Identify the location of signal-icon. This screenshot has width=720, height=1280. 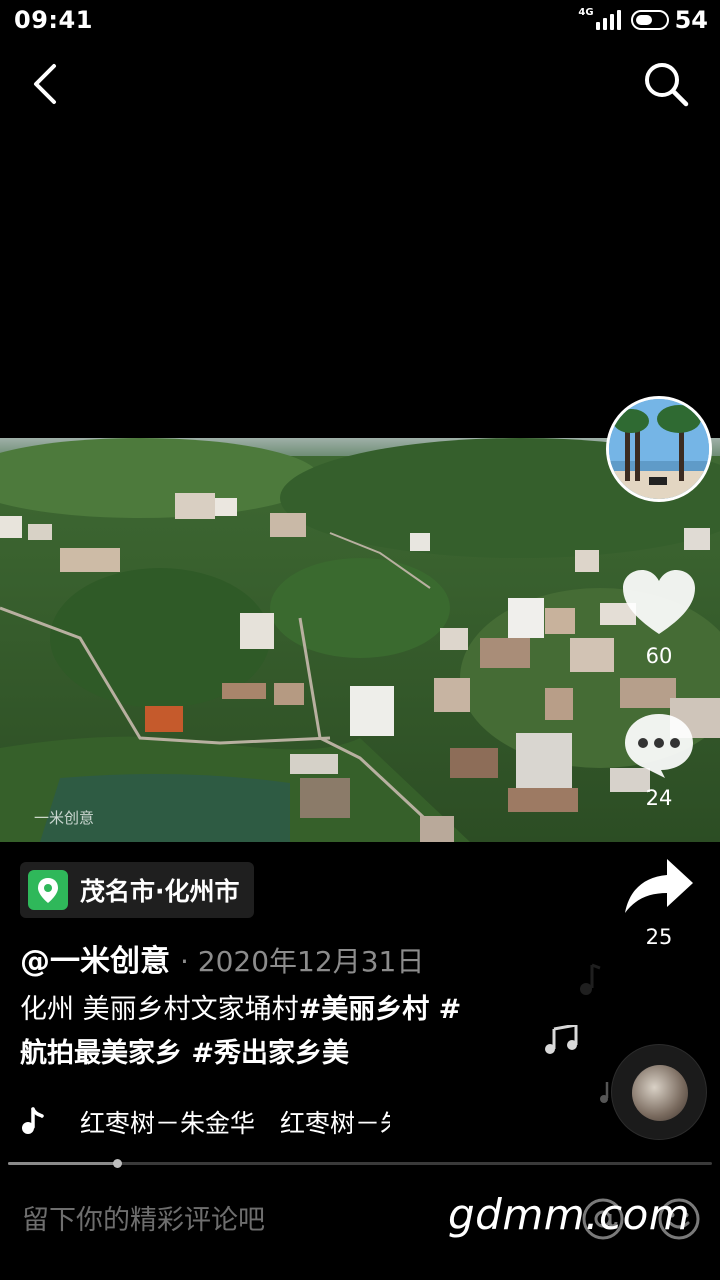
(608, 20).